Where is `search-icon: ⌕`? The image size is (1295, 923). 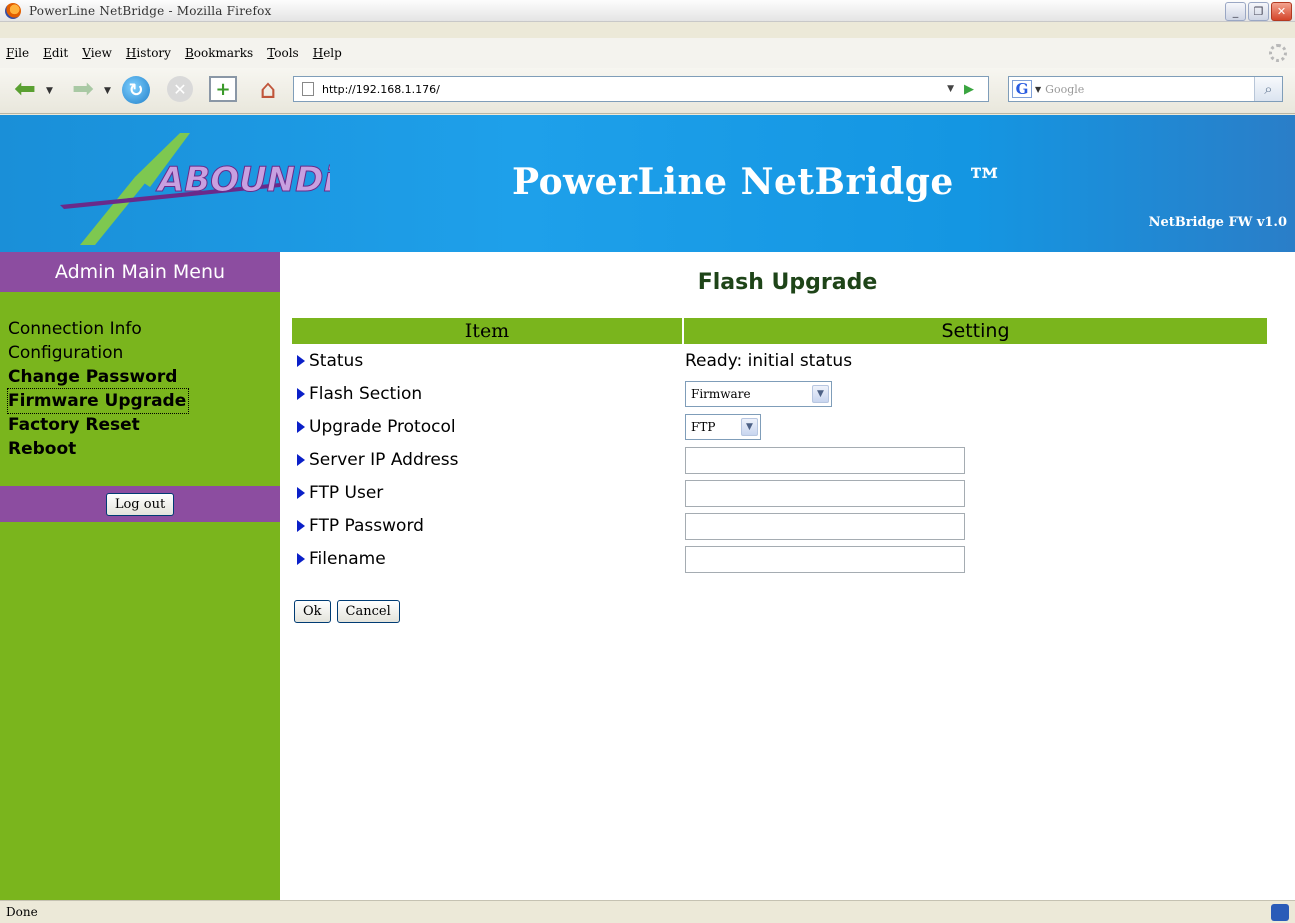
search-icon: ⌕ is located at coordinates (1268, 89).